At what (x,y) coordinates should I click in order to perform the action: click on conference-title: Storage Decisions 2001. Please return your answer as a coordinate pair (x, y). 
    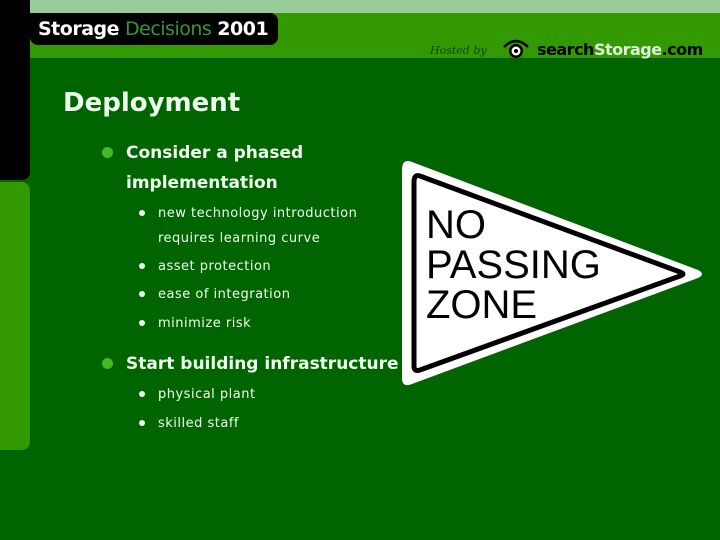
    Looking at the image, I should click on (154, 29).